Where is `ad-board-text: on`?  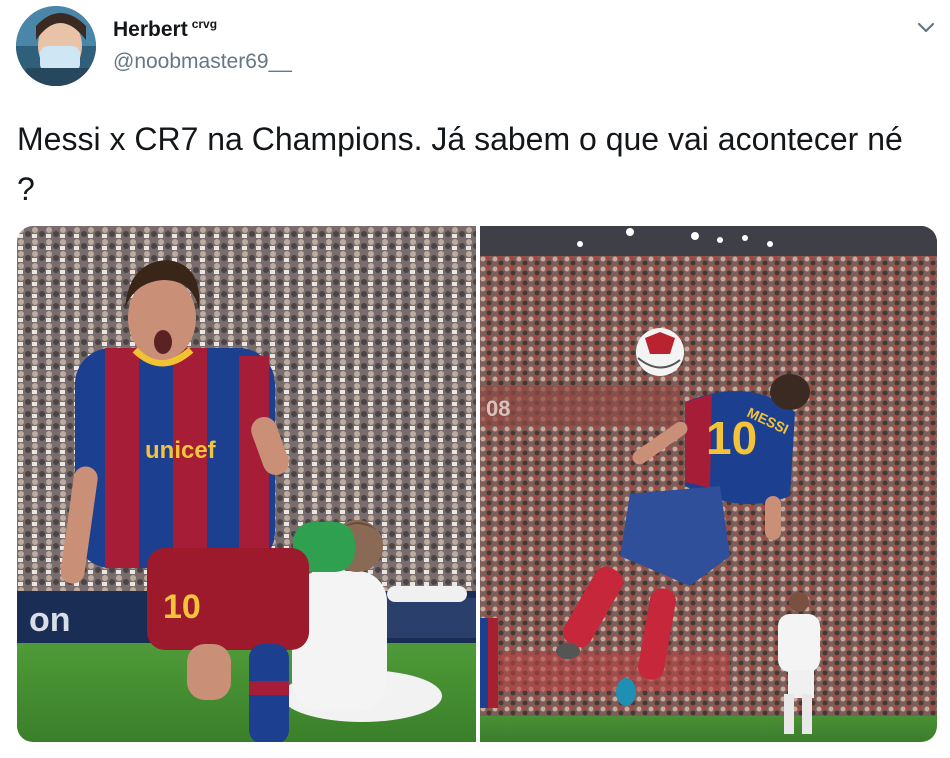 ad-board-text: on is located at coordinates (50, 620).